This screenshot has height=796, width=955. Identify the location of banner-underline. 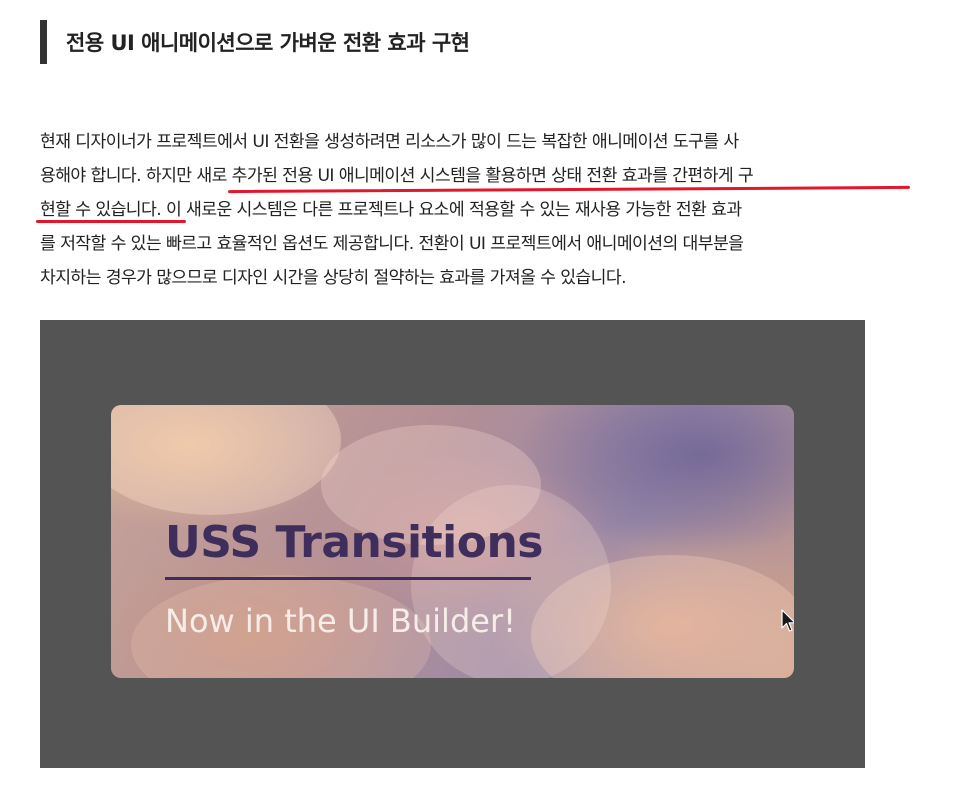
(348, 578).